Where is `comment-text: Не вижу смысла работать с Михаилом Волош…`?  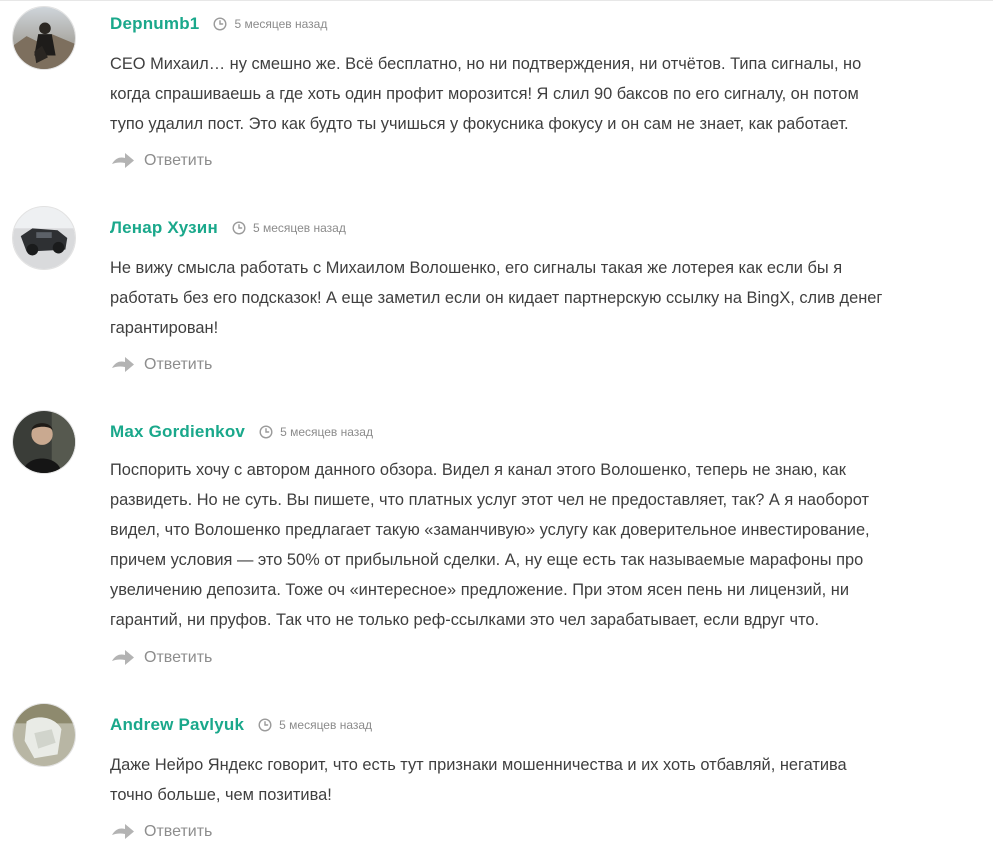
comment-text: Не вижу смысла работать с Михаилом Волош… is located at coordinates (496, 298).